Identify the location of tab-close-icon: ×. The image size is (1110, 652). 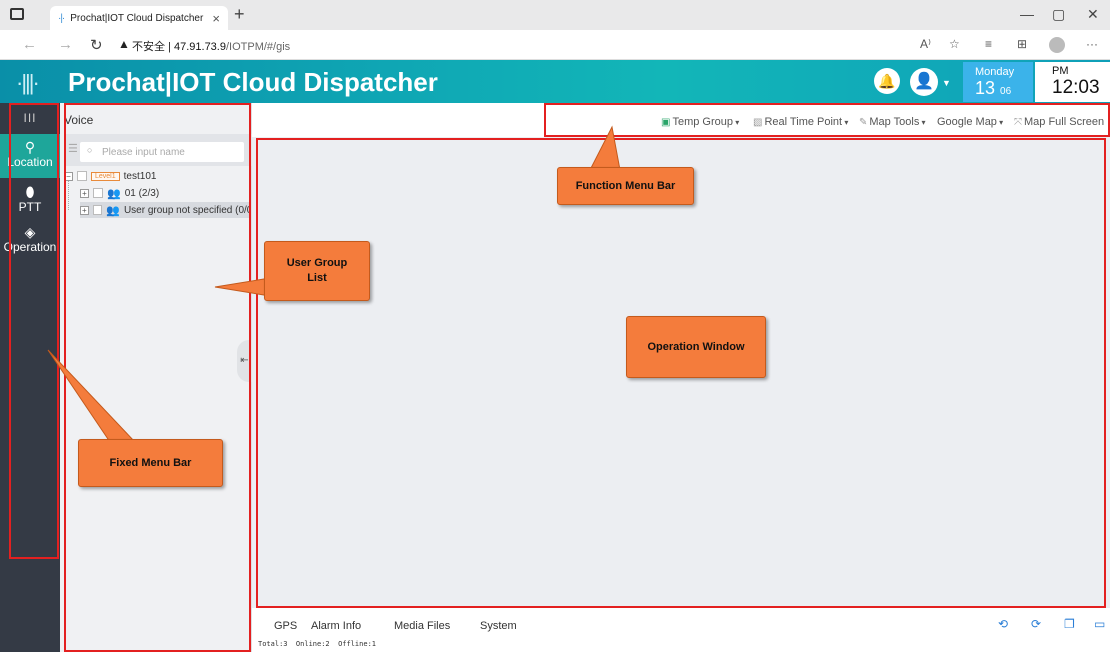
(216, 18).